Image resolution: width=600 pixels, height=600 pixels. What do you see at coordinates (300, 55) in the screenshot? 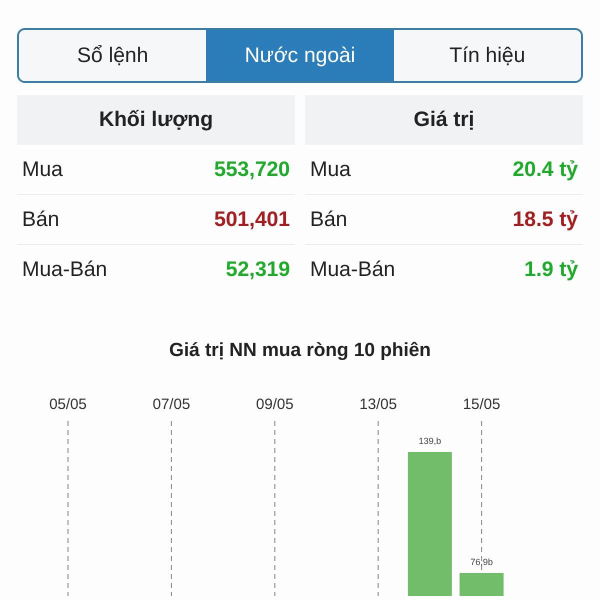
I see `tab: Nước ngoài` at bounding box center [300, 55].